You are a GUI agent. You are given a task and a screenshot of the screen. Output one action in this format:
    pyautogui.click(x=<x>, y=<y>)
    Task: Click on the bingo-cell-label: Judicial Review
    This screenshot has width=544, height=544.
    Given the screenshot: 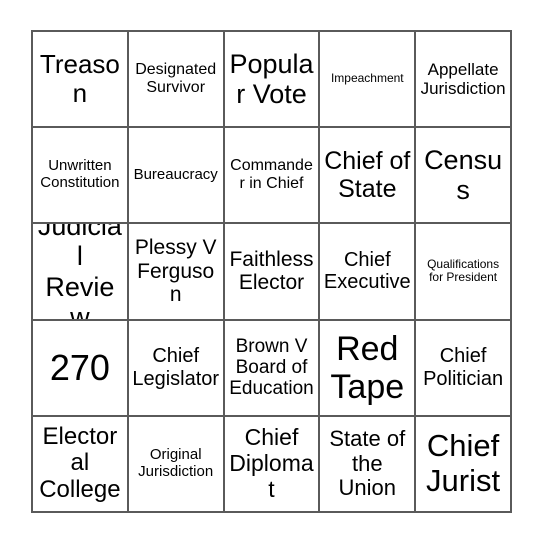 What is the action you would take?
    pyautogui.click(x=79, y=272)
    